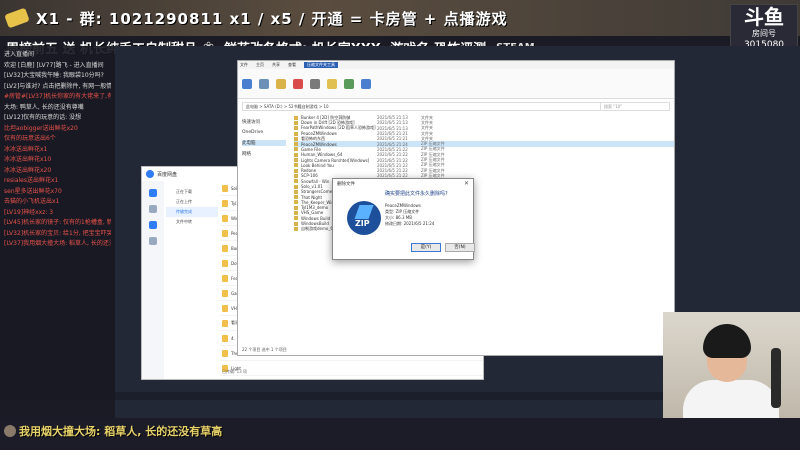 The width and height of the screenshot is (800, 450). What do you see at coordinates (426, 247) in the screenshot?
I see `yes-button: 是(Y)` at bounding box center [426, 247].